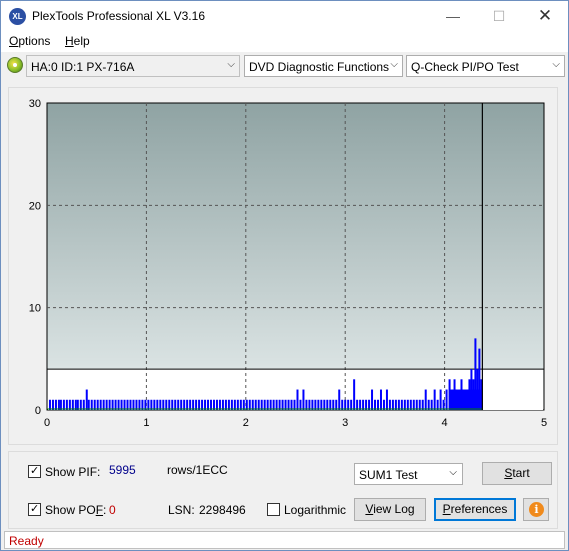 The height and width of the screenshot is (551, 569). What do you see at coordinates (70, 510) in the screenshot?
I see `show-pof-label-text: Show PO` at bounding box center [70, 510].